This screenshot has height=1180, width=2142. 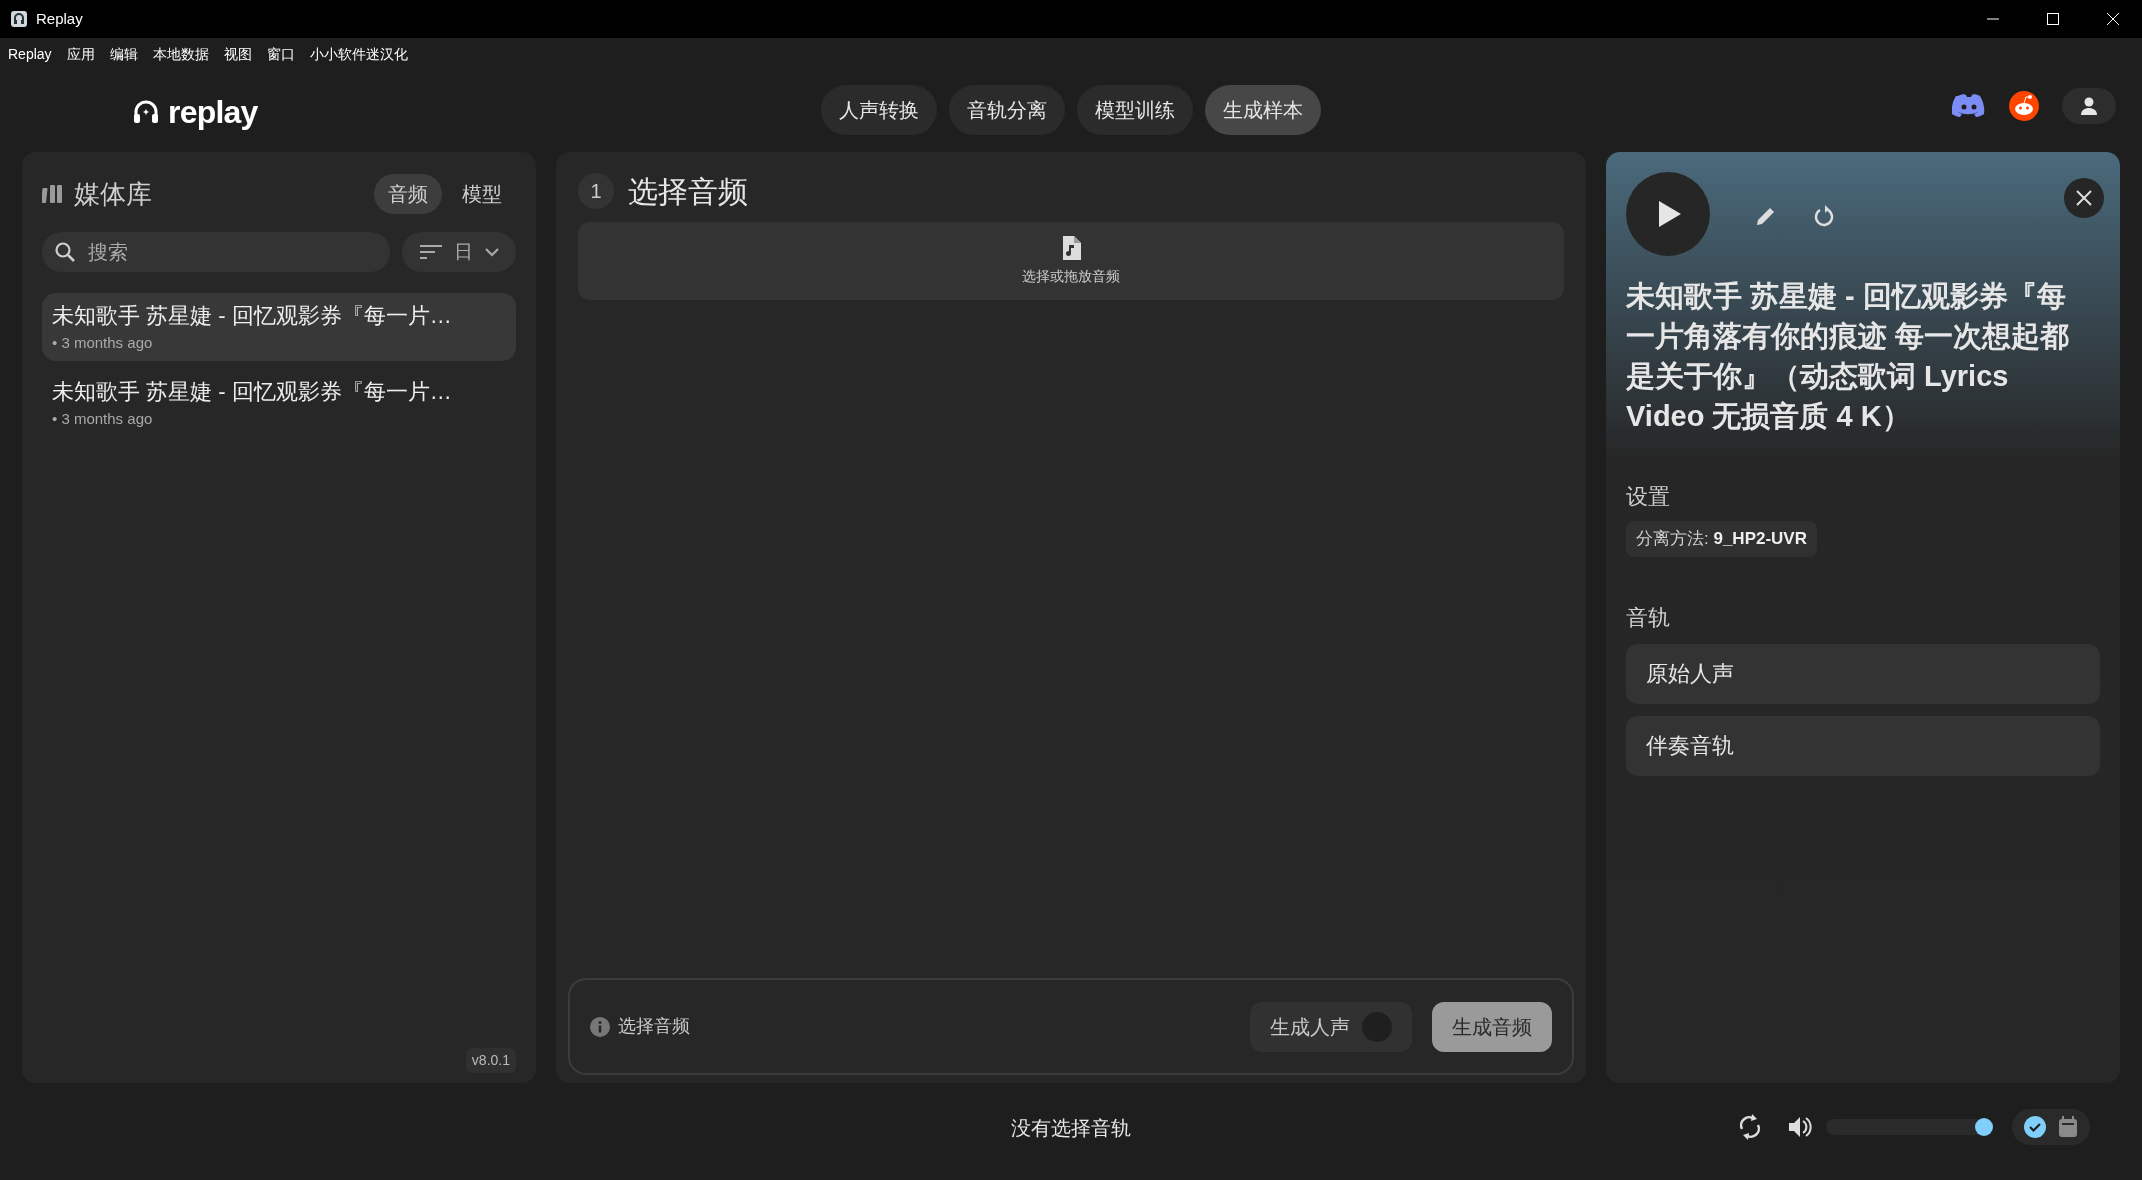 I want to click on audio-file-icon, so click(x=1071, y=247).